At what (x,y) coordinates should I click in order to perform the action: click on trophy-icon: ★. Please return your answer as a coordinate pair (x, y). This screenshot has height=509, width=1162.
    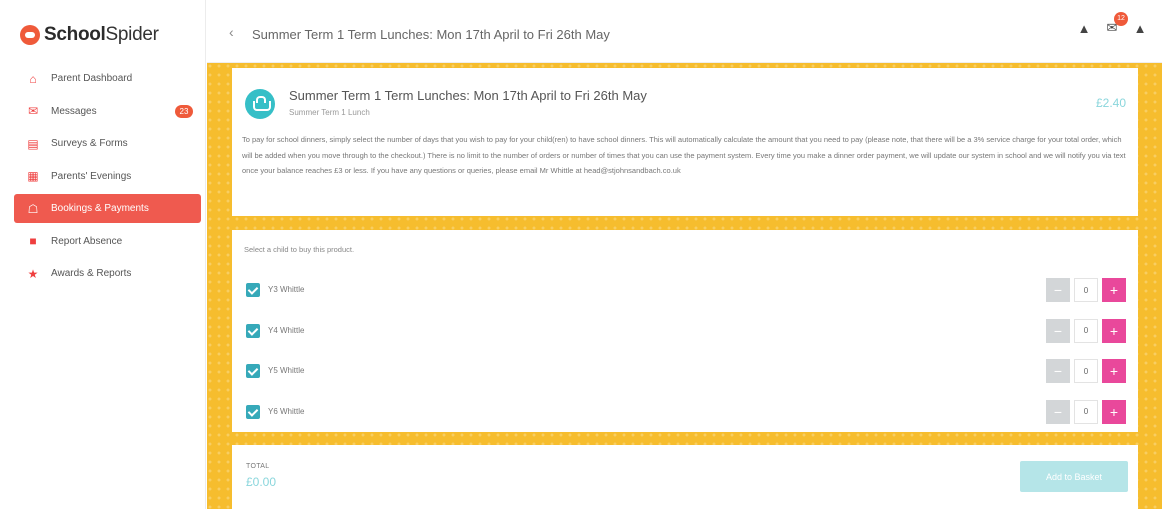
    Looking at the image, I should click on (33, 273).